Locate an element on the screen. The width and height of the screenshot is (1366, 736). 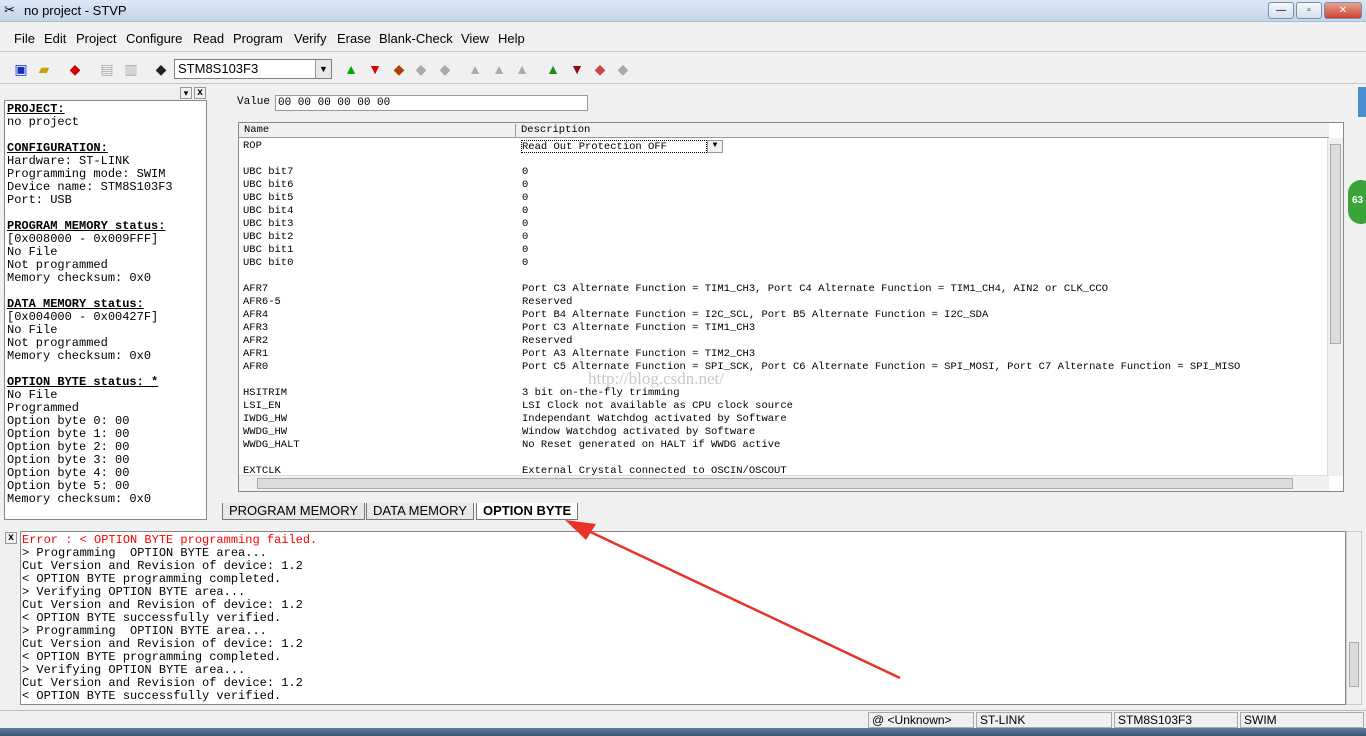
close-button: ✕ is located at coordinates (1343, 10).